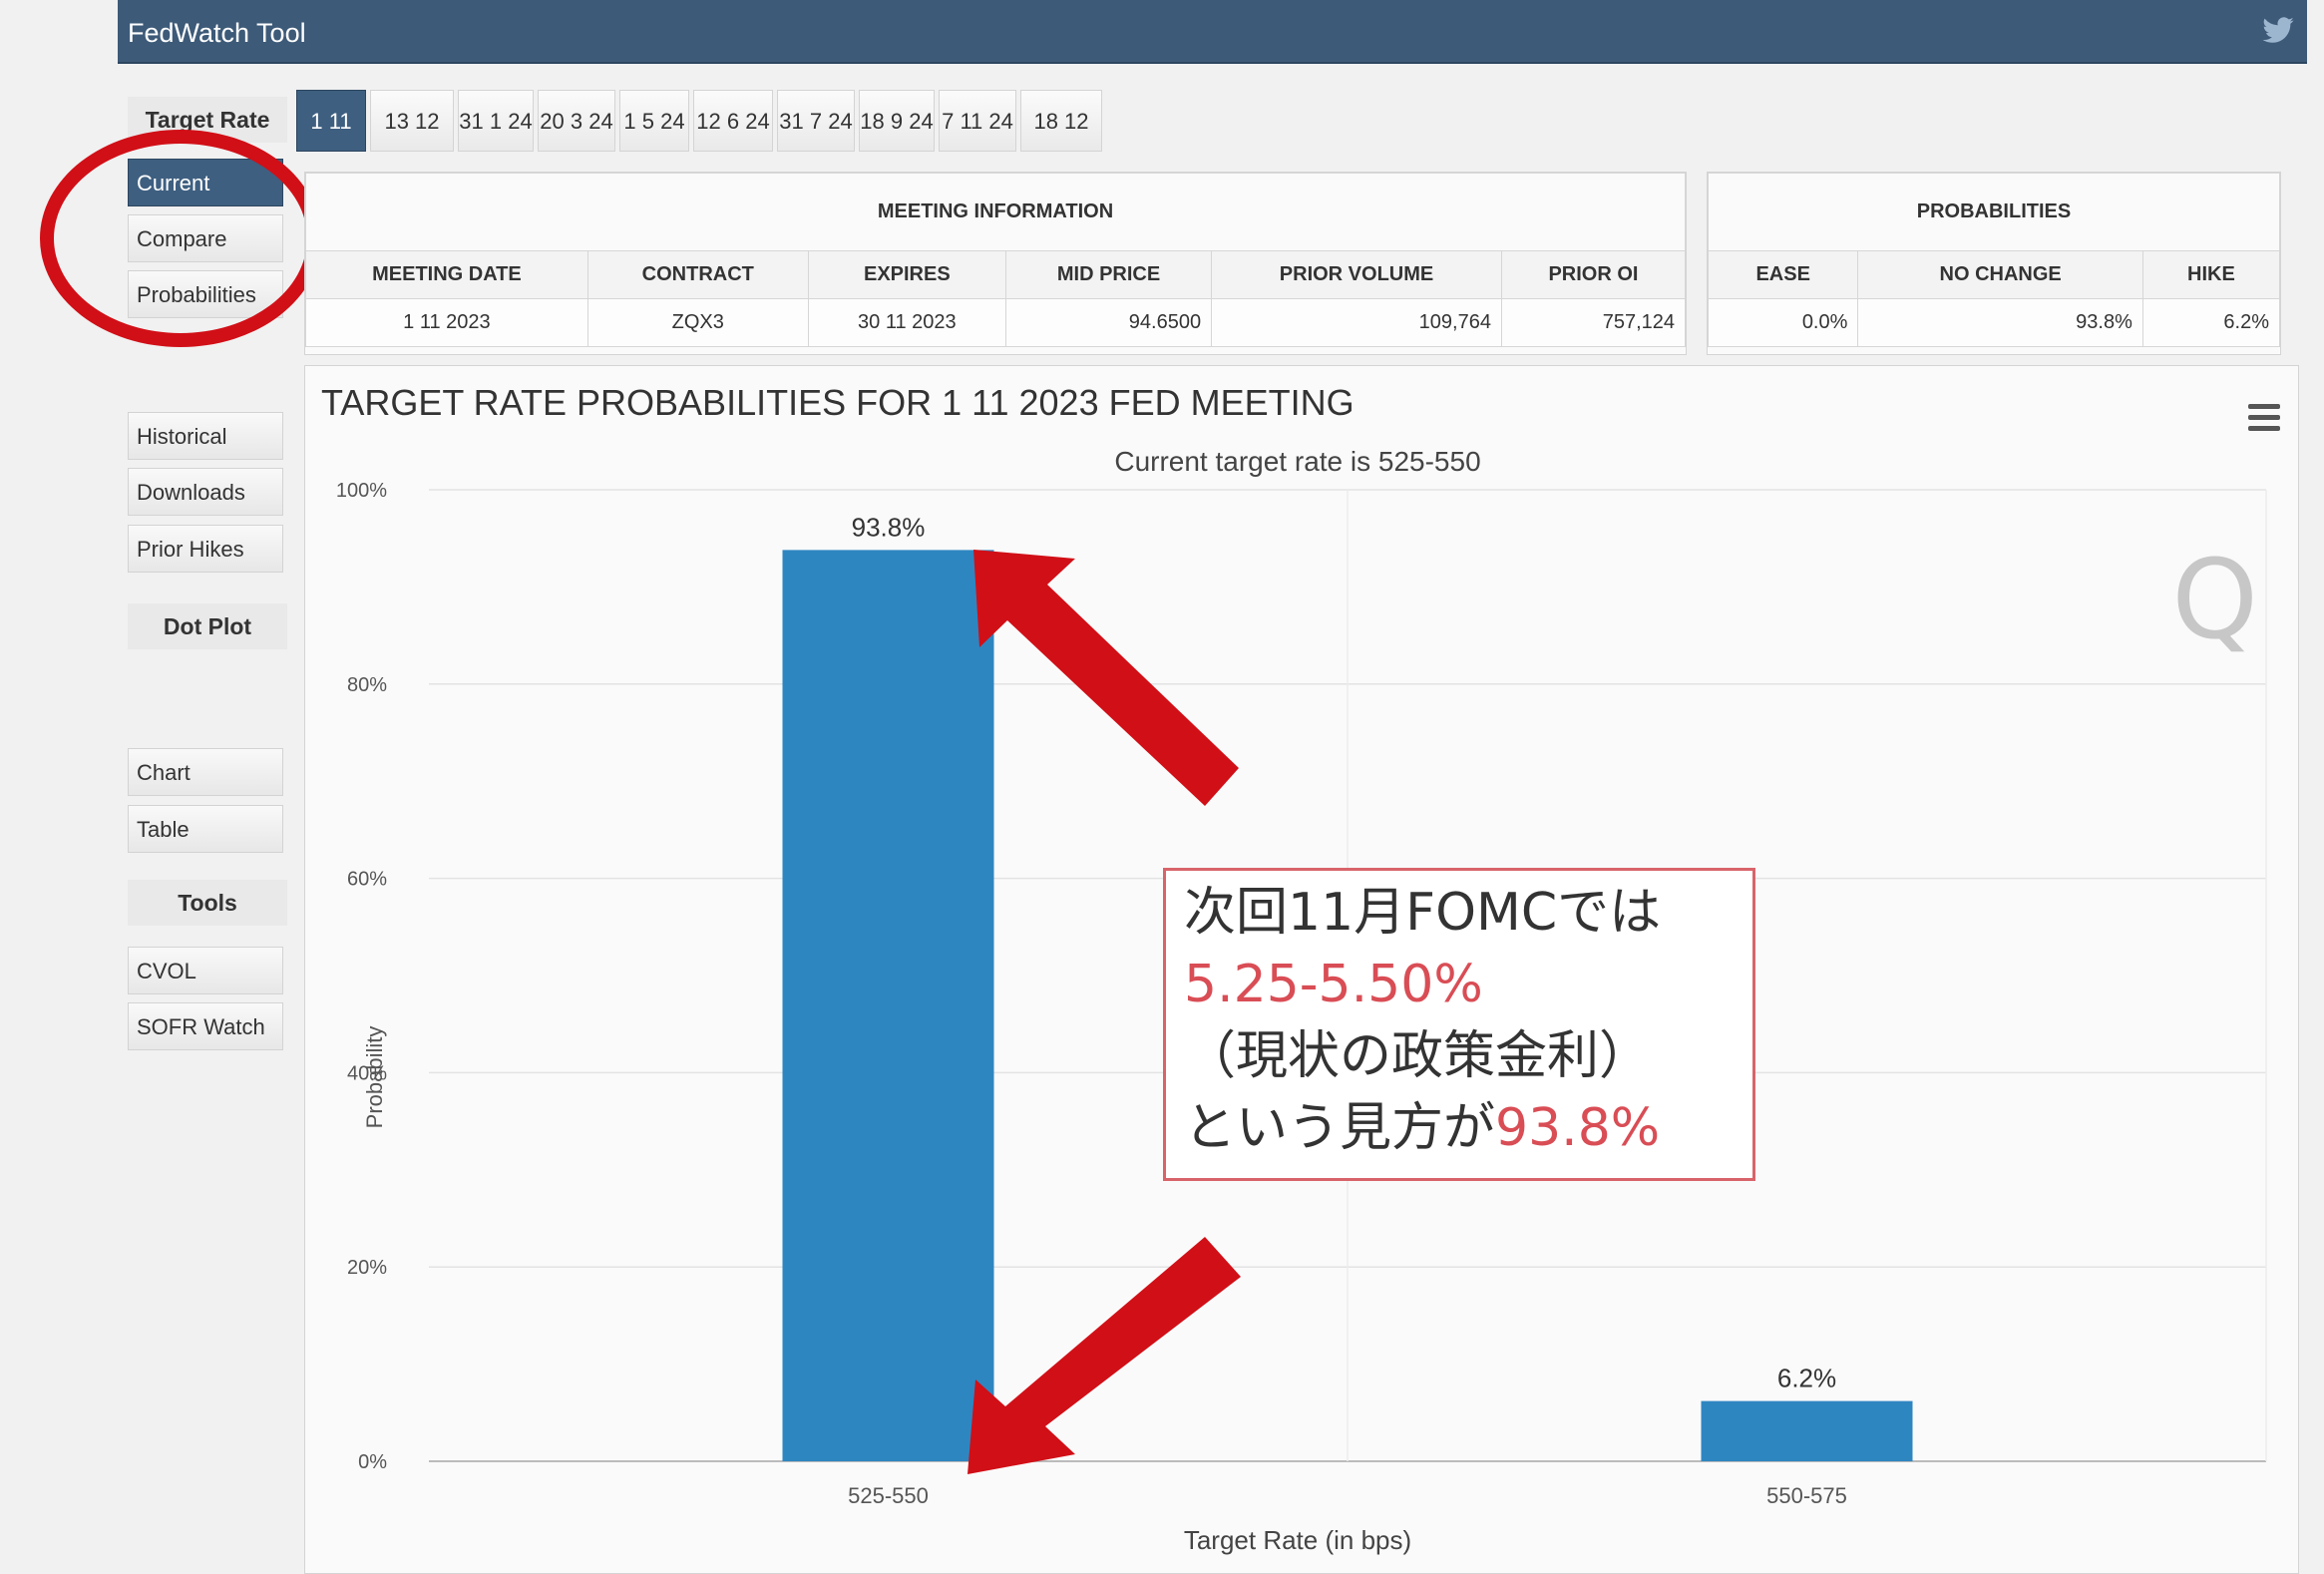 Image resolution: width=2324 pixels, height=1574 pixels. What do you see at coordinates (1340, 1128) in the screenshot?
I see `annotation-line-4-prefix: という見方が` at bounding box center [1340, 1128].